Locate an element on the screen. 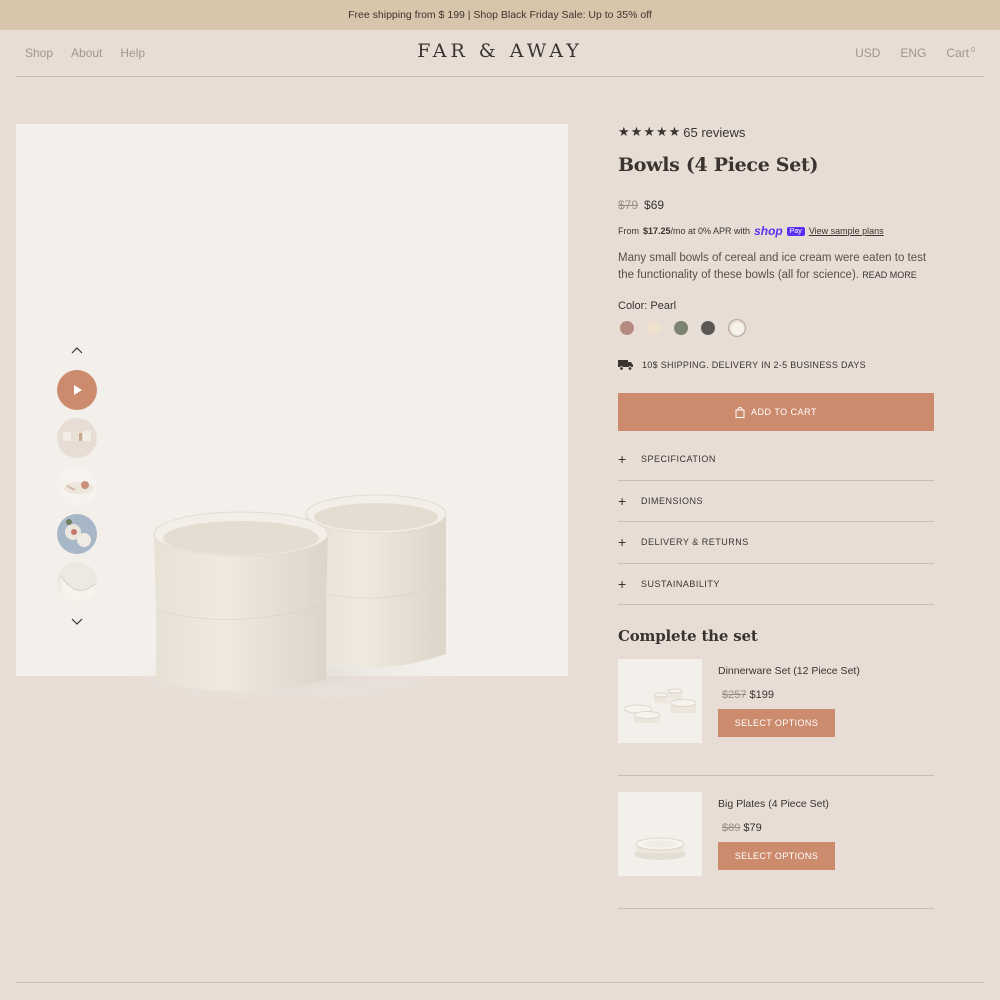  upsell-compare-price: $257 is located at coordinates (734, 695).